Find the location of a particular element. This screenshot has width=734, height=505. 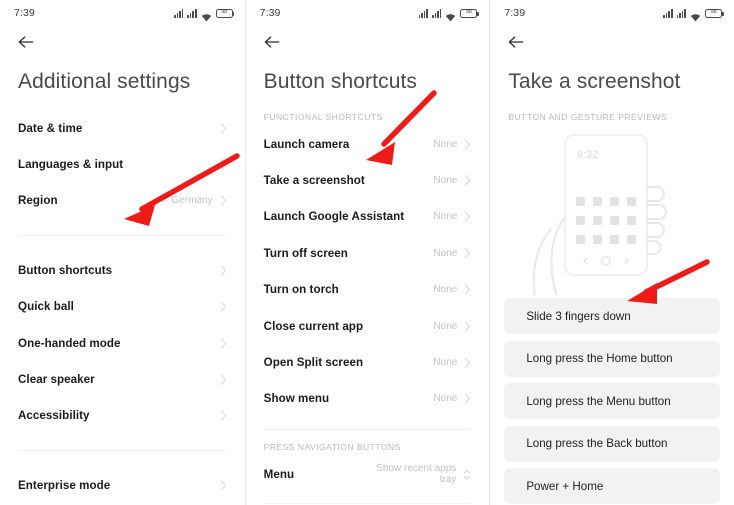

list-item-button-shortcuts: Button shortcuts is located at coordinates (122, 270).